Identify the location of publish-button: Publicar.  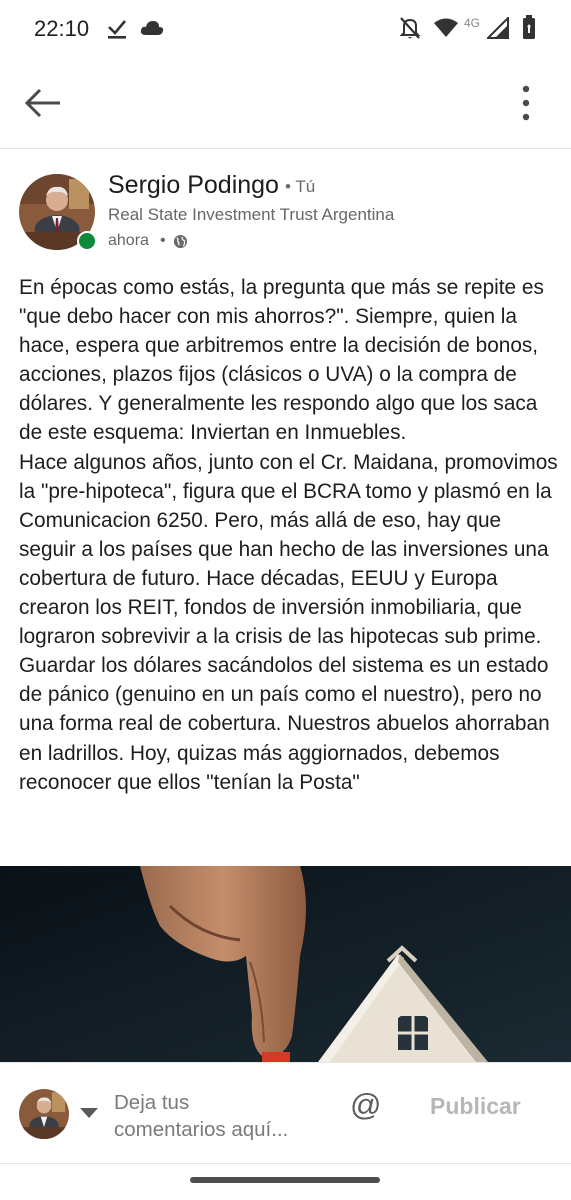
(475, 1106).